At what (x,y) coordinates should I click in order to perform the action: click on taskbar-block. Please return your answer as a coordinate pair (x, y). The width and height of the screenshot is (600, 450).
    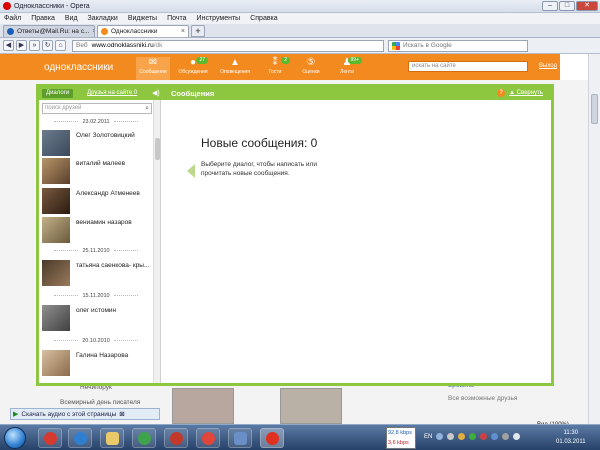
    Looking at the image, I should click on (208, 438).